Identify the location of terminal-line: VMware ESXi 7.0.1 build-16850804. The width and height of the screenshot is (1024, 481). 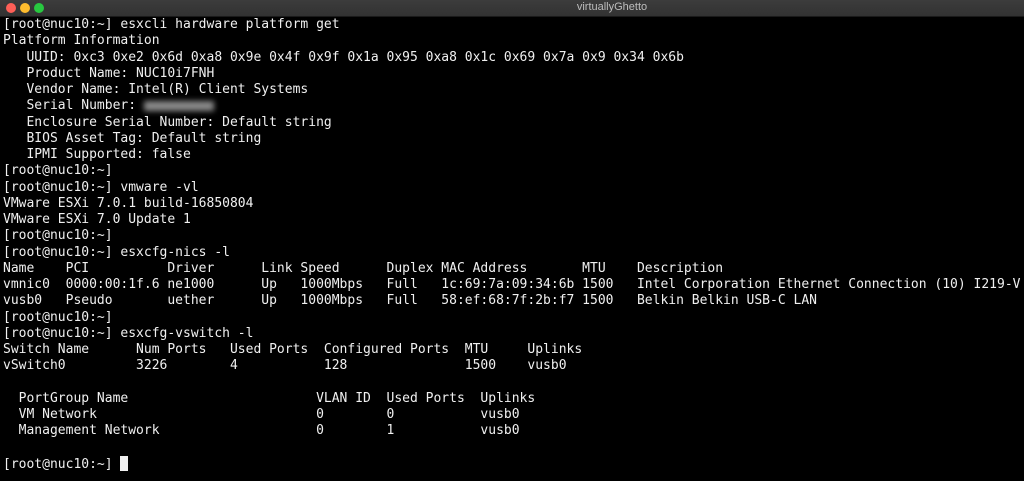
(128, 203).